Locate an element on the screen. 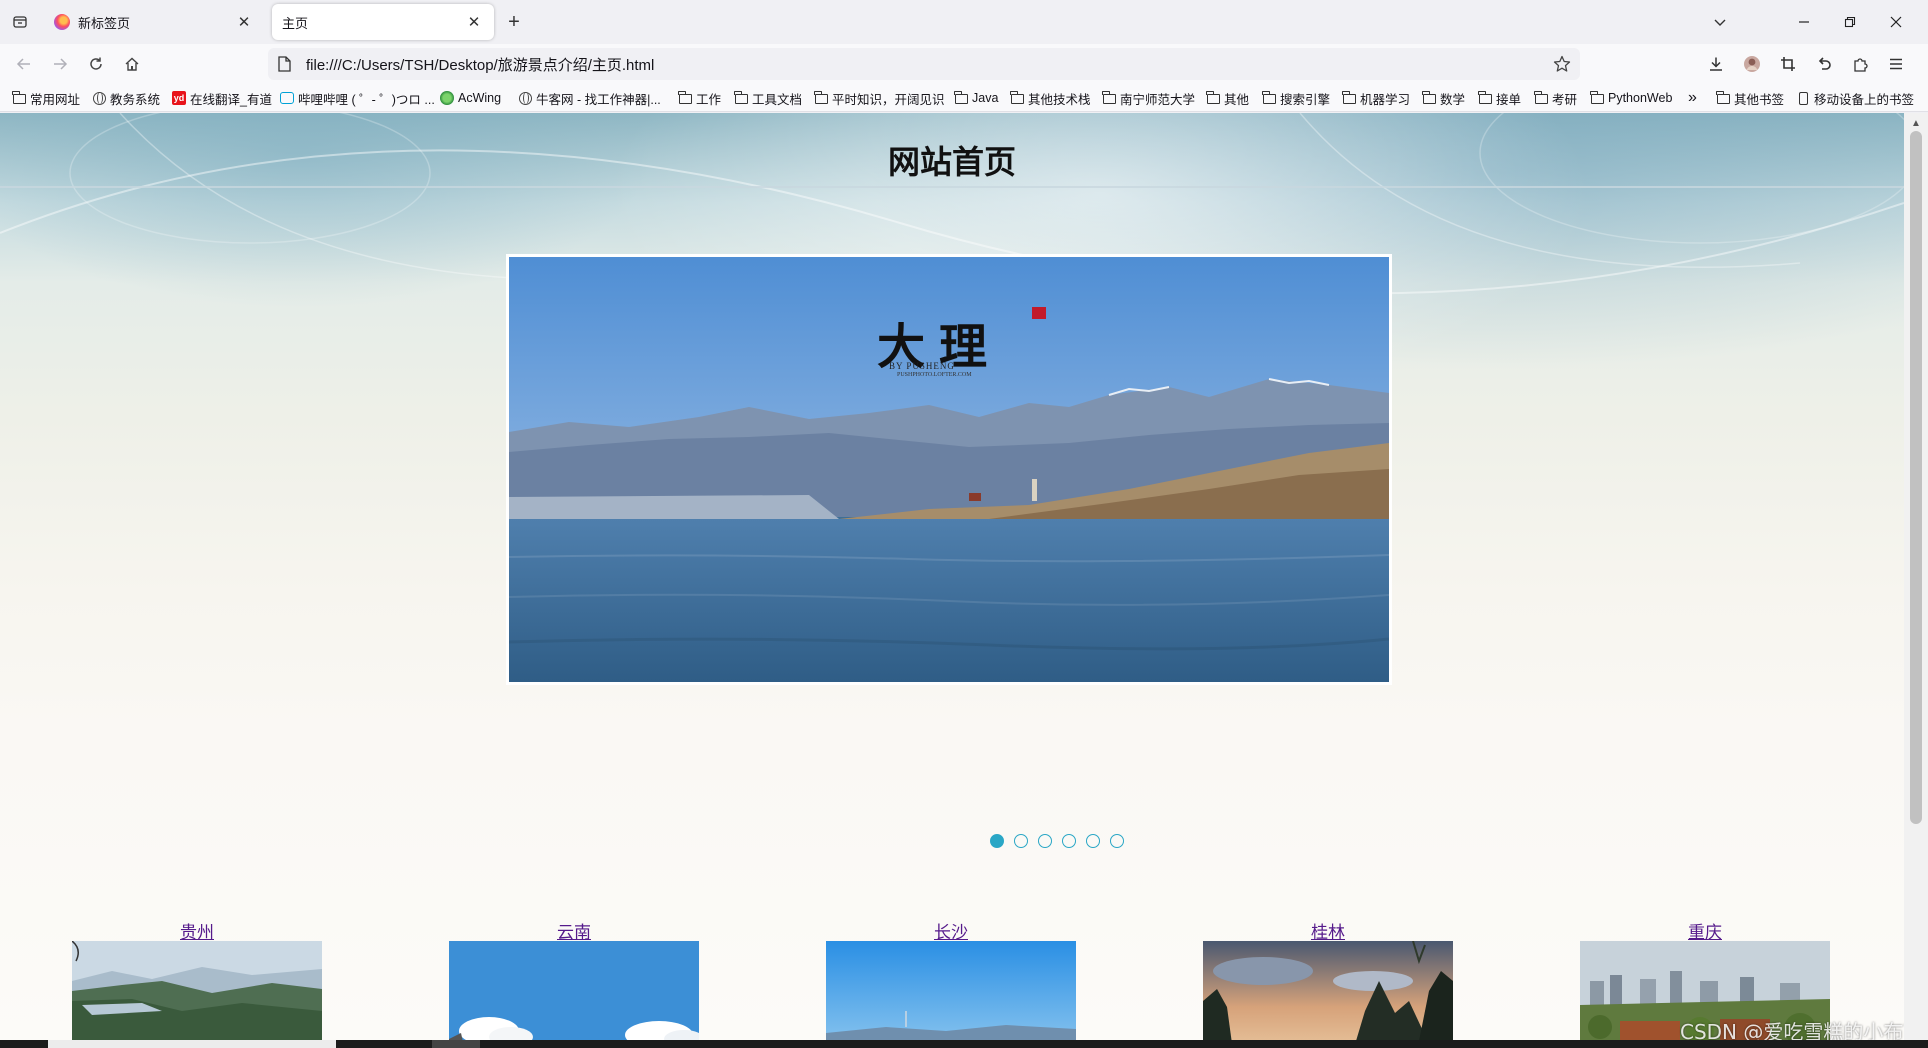 Image resolution: width=1928 pixels, height=1048 pixels. back-button is located at coordinates (24, 64).